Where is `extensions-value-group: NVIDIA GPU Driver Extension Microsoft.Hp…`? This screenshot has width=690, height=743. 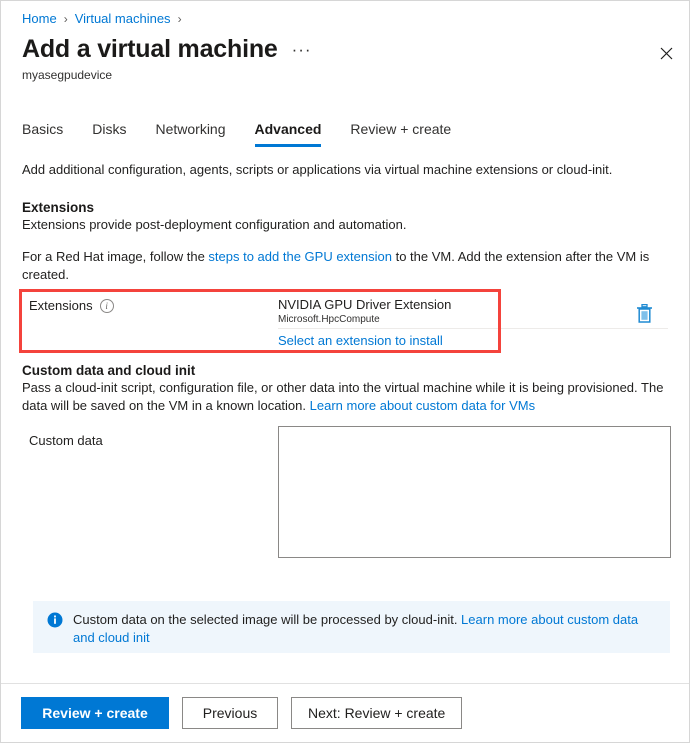
extensions-value-group: NVIDIA GPU Driver Extension Microsoft.Hp… is located at coordinates (473, 321).